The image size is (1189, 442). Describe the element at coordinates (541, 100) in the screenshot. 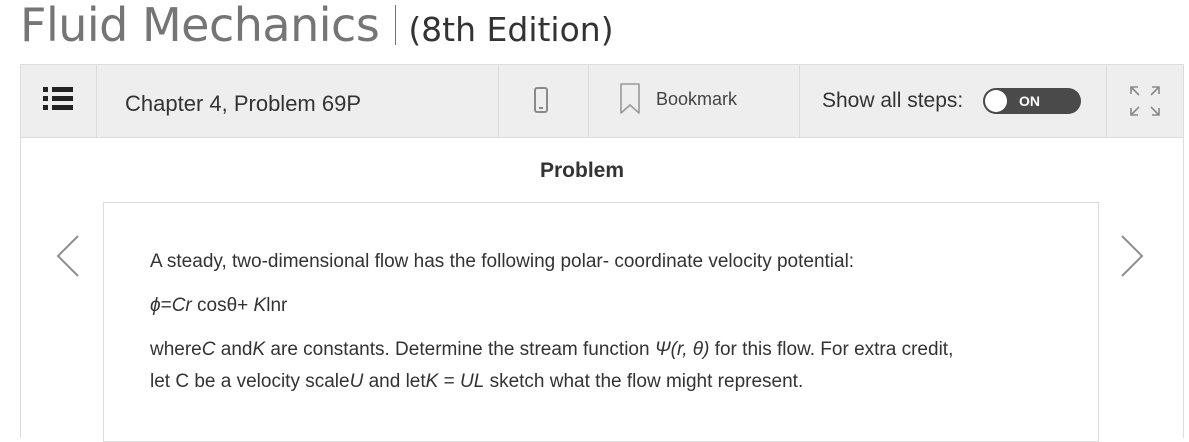

I see `mobile-phone-icon` at that location.